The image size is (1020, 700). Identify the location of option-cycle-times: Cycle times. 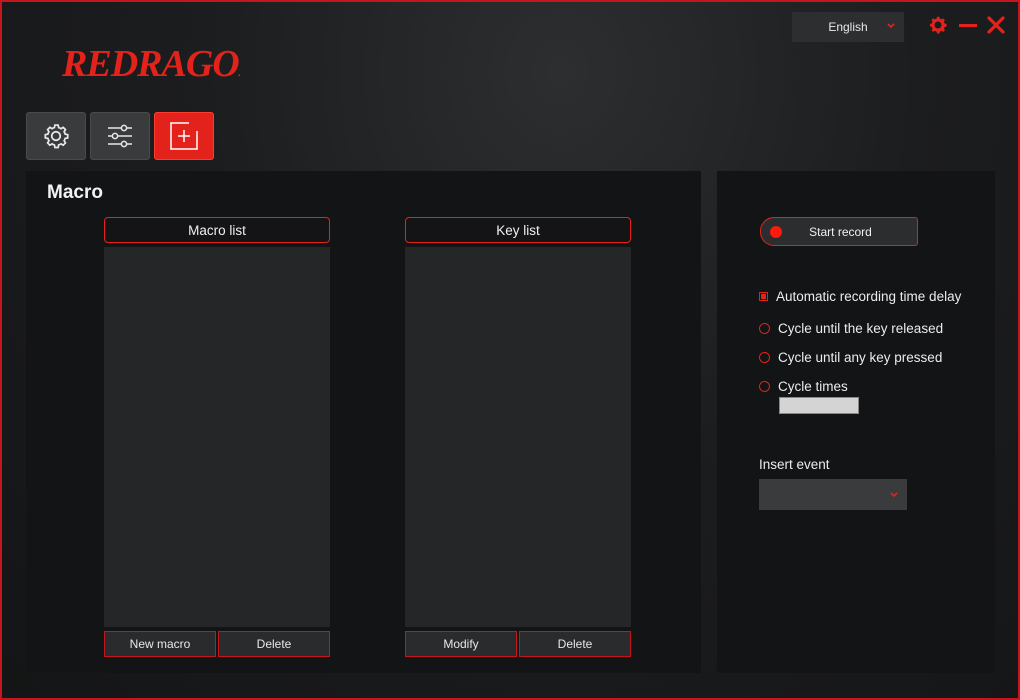
(803, 386).